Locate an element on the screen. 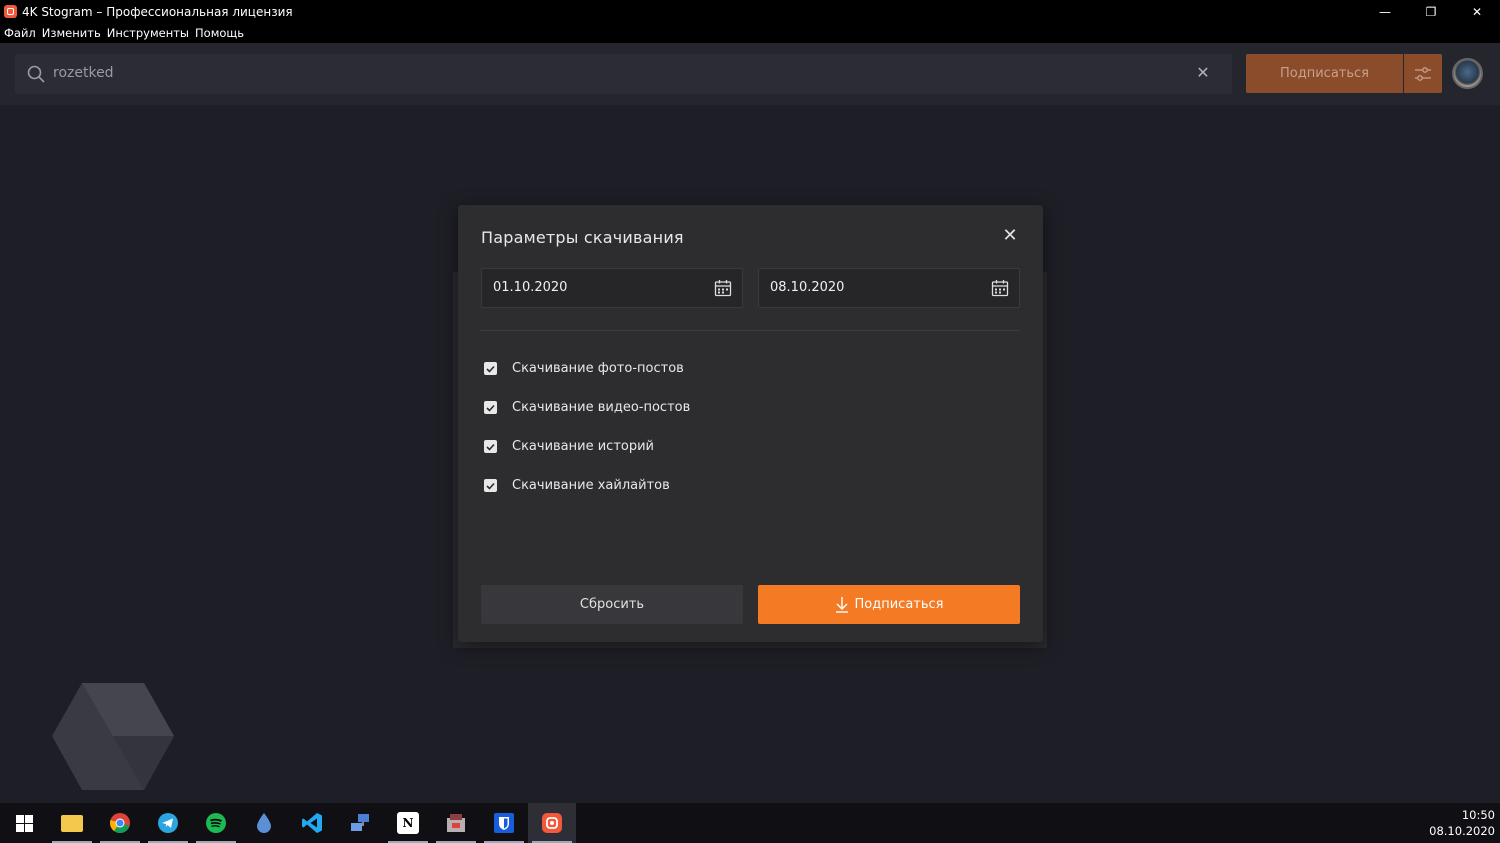  taskbar-drop-app is located at coordinates (264, 823).